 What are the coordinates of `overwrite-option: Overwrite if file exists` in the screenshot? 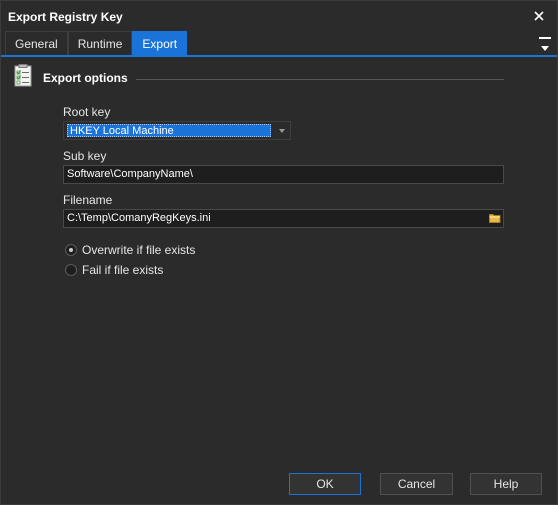 It's located at (130, 250).